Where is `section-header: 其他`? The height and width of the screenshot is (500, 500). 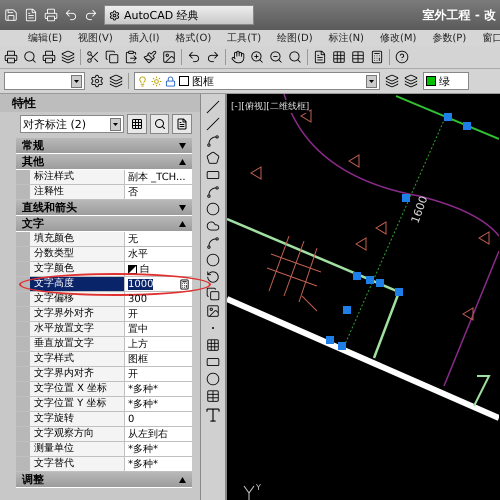
section-header: 其他 is located at coordinates (104, 162).